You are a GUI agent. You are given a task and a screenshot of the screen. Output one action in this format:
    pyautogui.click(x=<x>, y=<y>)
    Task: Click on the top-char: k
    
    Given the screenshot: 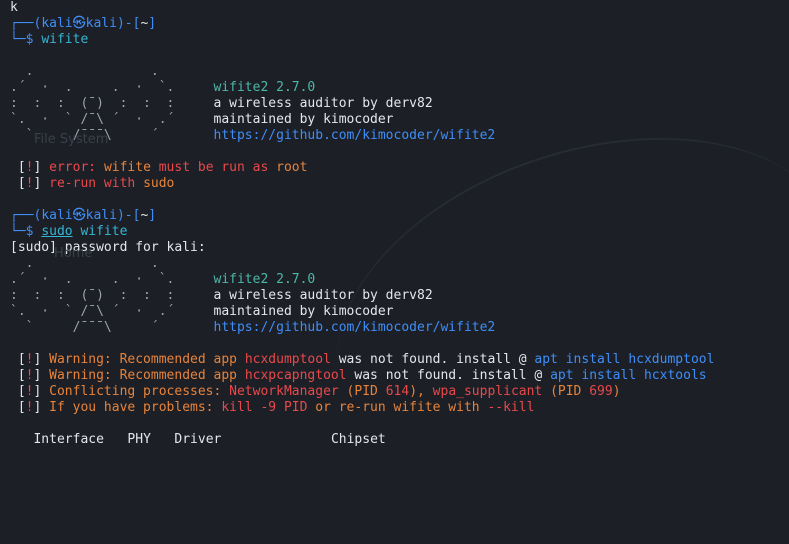 What is the action you would take?
    pyautogui.click(x=14, y=7)
    